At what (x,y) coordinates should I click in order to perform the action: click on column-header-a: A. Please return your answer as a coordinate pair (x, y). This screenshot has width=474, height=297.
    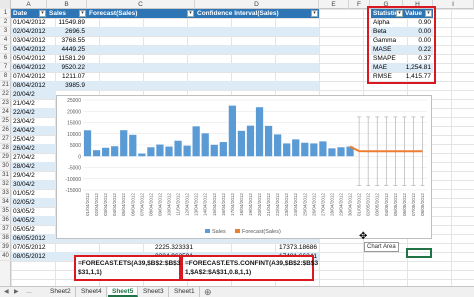
    Looking at the image, I should click on (29, 4).